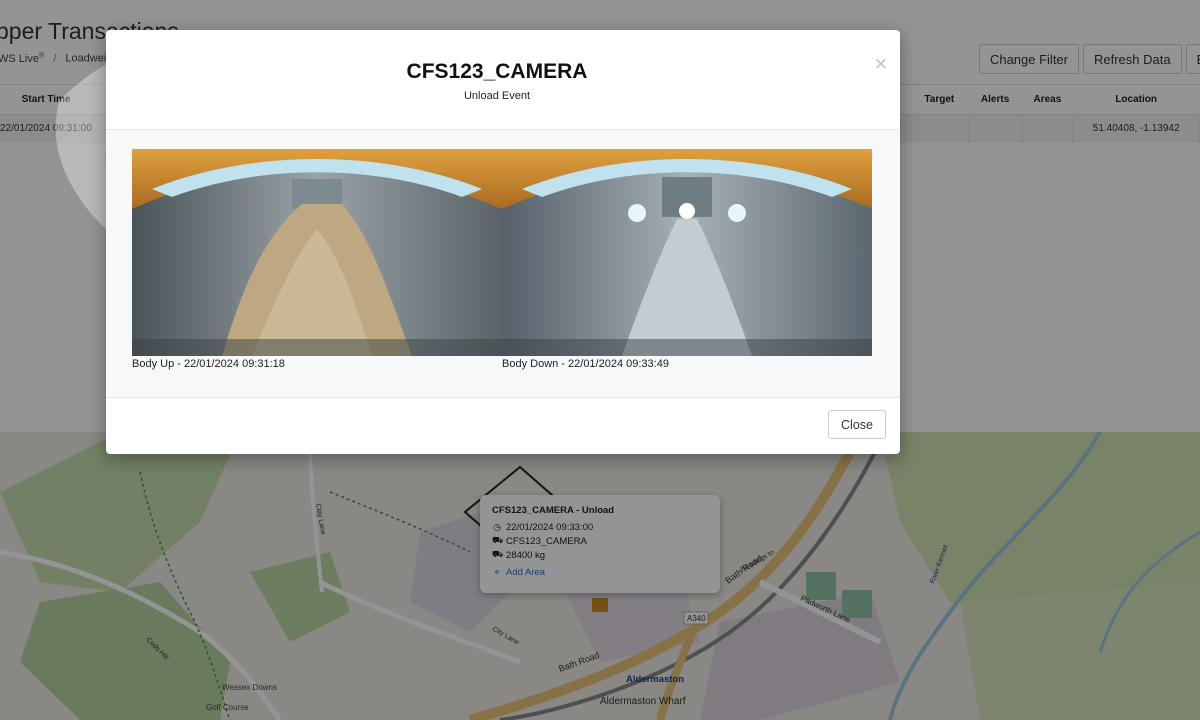 This screenshot has width=1200, height=720. What do you see at coordinates (881, 64) in the screenshot?
I see `close-icon: ×` at bounding box center [881, 64].